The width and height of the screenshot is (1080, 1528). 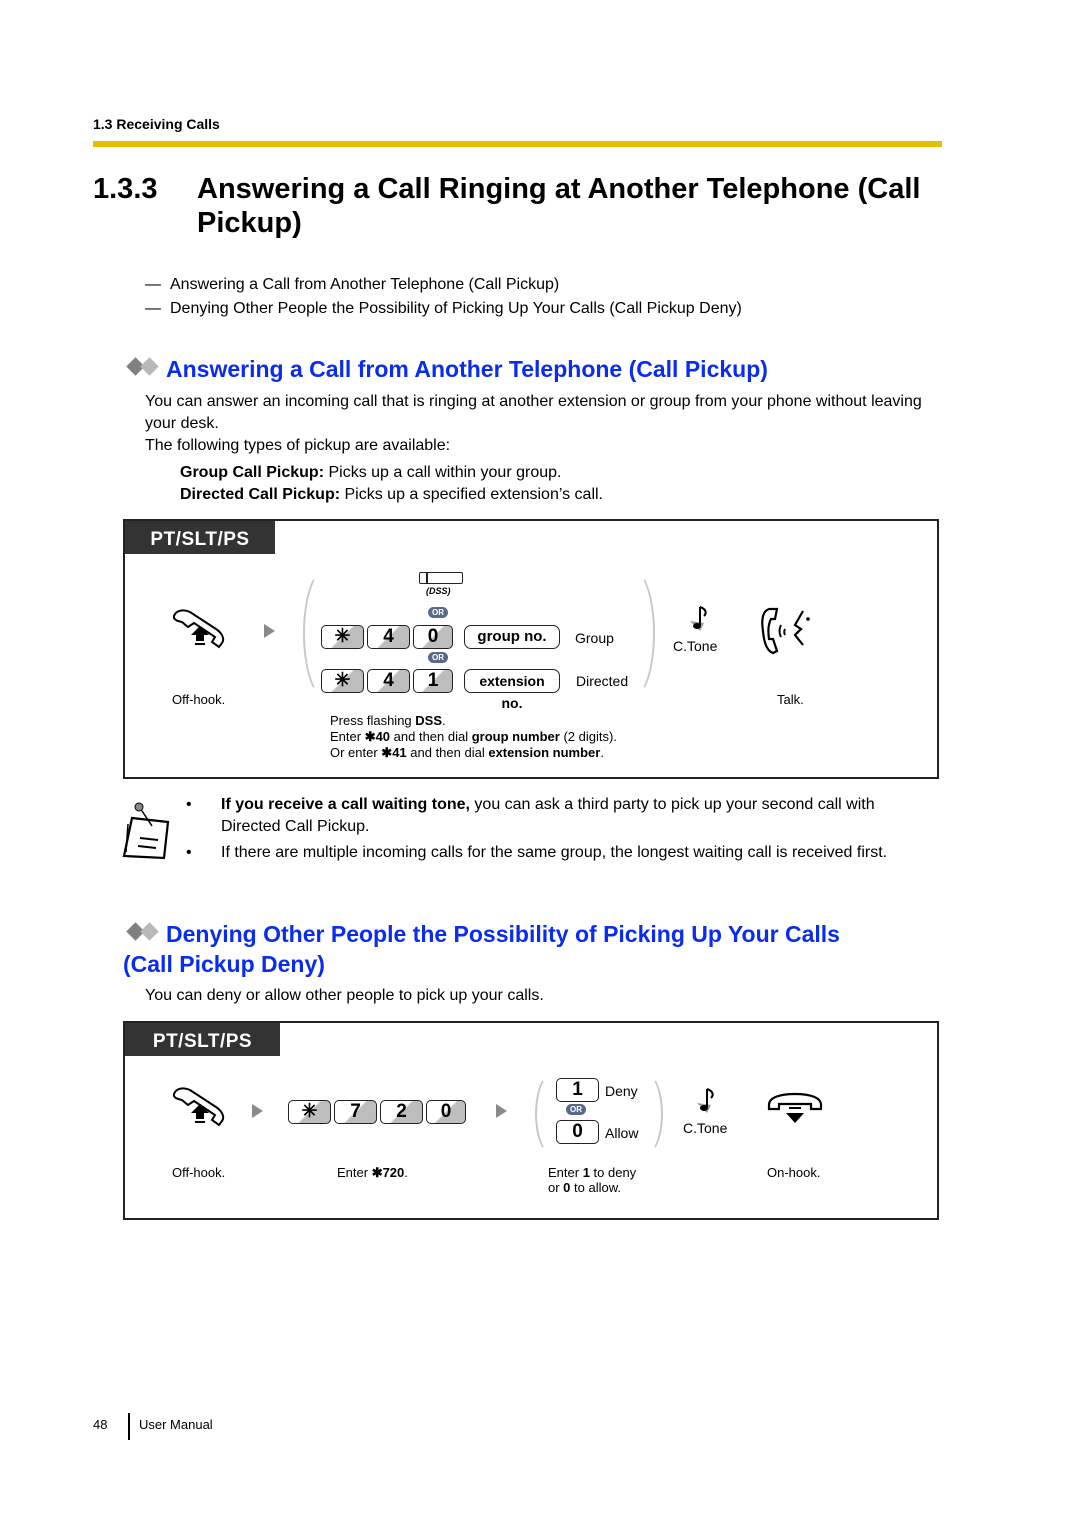 What do you see at coordinates (790, 699) in the screenshot?
I see `talk-label: Talk.` at bounding box center [790, 699].